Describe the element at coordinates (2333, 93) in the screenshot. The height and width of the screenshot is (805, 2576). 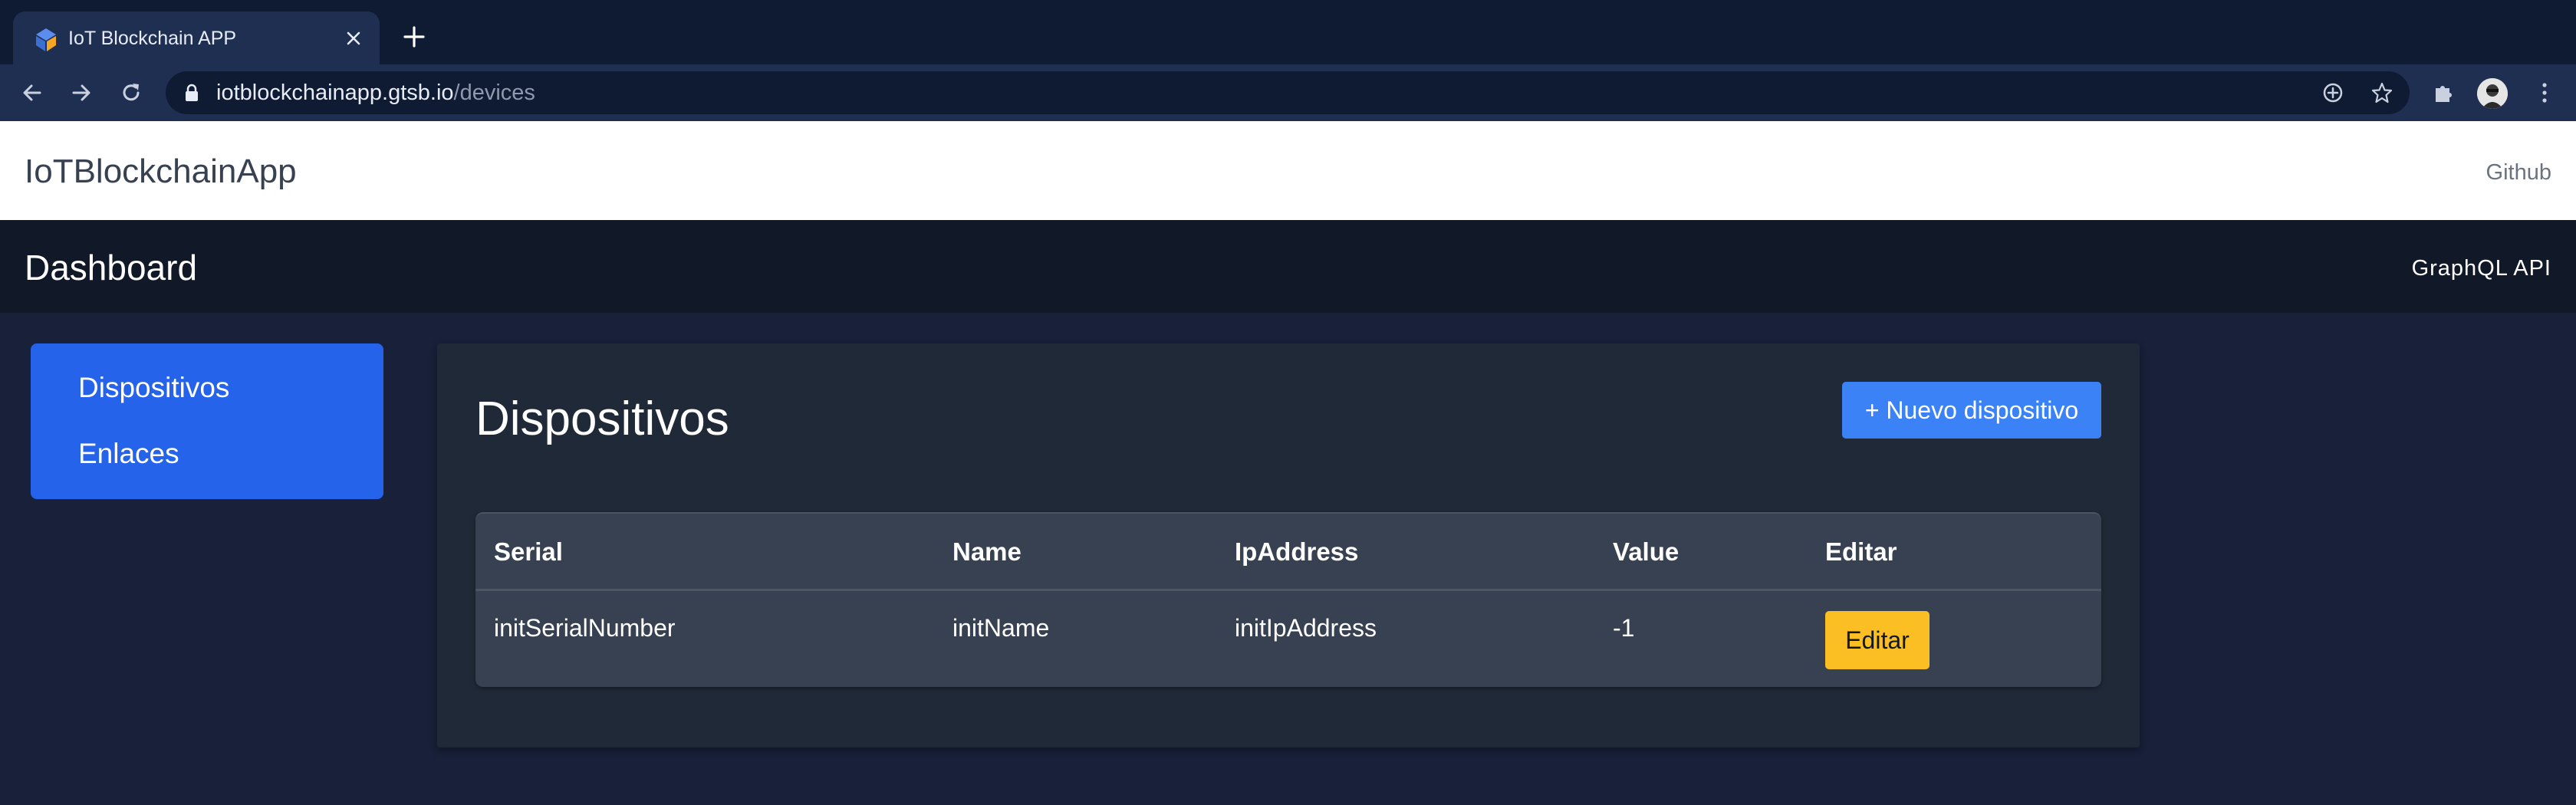
I see `add-circle-icon` at that location.